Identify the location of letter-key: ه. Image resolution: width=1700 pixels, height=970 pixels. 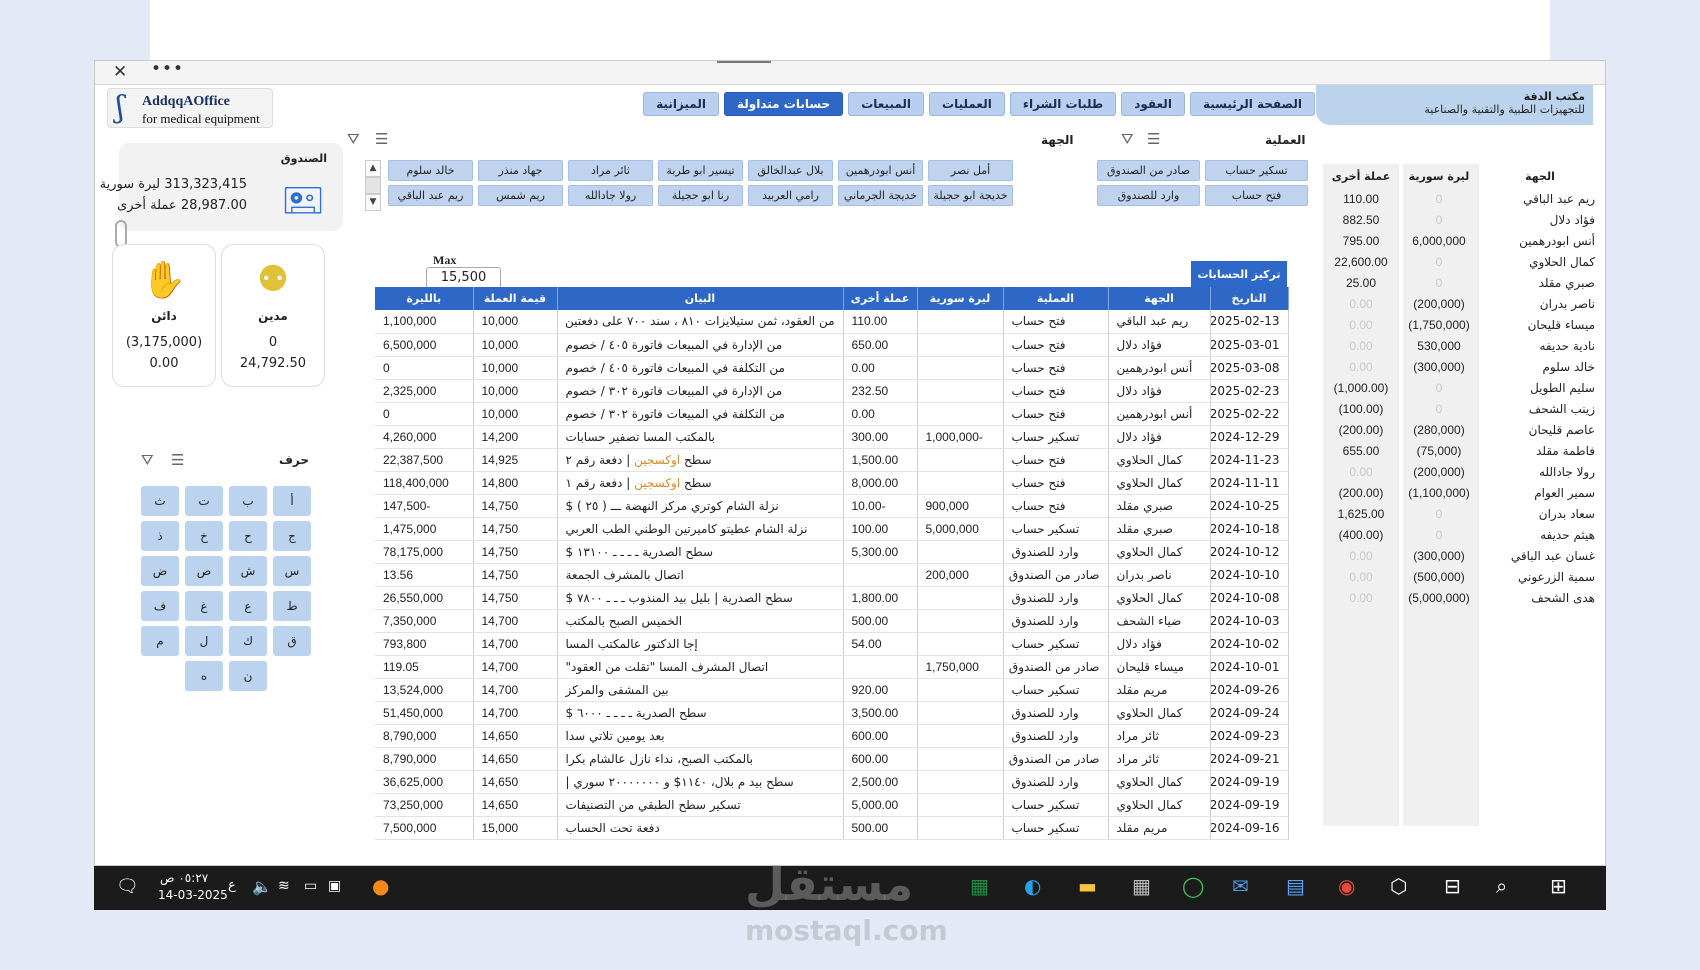
(204, 676).